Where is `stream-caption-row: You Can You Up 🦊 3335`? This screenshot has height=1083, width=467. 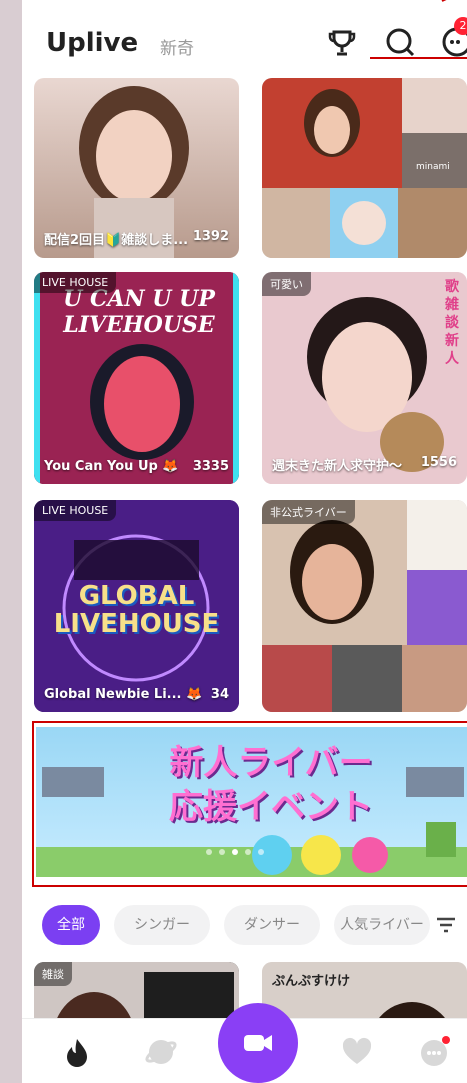
stream-caption-row: You Can You Up 🦊 3335 is located at coordinates (136, 466).